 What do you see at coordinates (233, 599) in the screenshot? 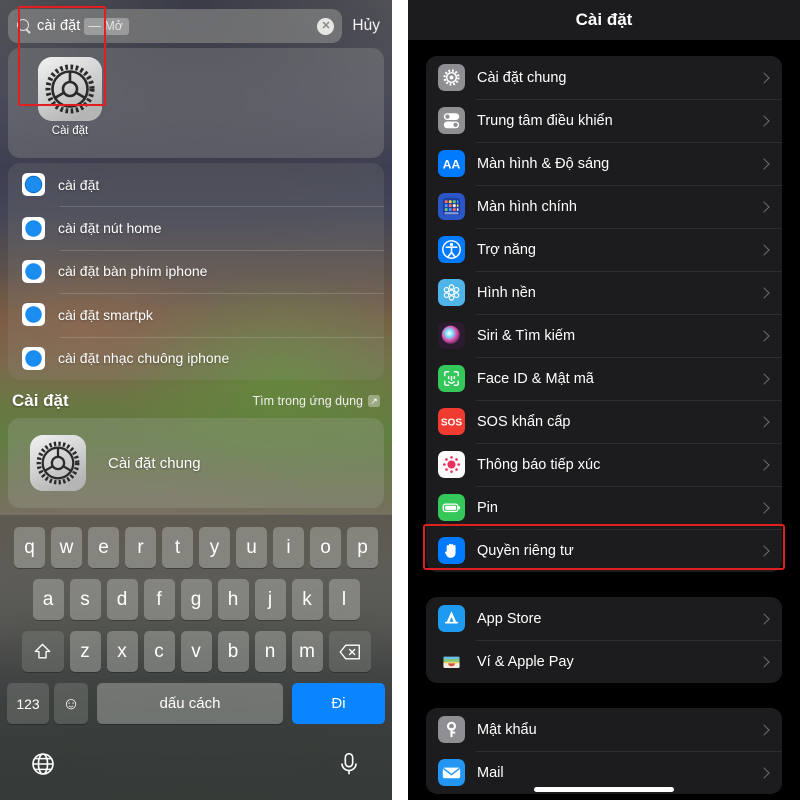
I see `key-h: h` at bounding box center [233, 599].